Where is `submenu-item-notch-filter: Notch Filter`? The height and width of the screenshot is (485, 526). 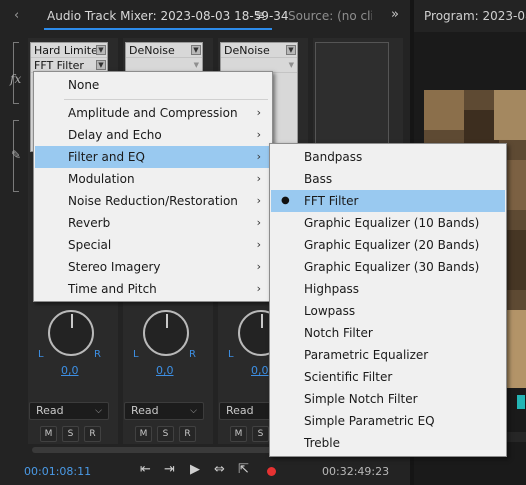 submenu-item-notch-filter: Notch Filter is located at coordinates (388, 333).